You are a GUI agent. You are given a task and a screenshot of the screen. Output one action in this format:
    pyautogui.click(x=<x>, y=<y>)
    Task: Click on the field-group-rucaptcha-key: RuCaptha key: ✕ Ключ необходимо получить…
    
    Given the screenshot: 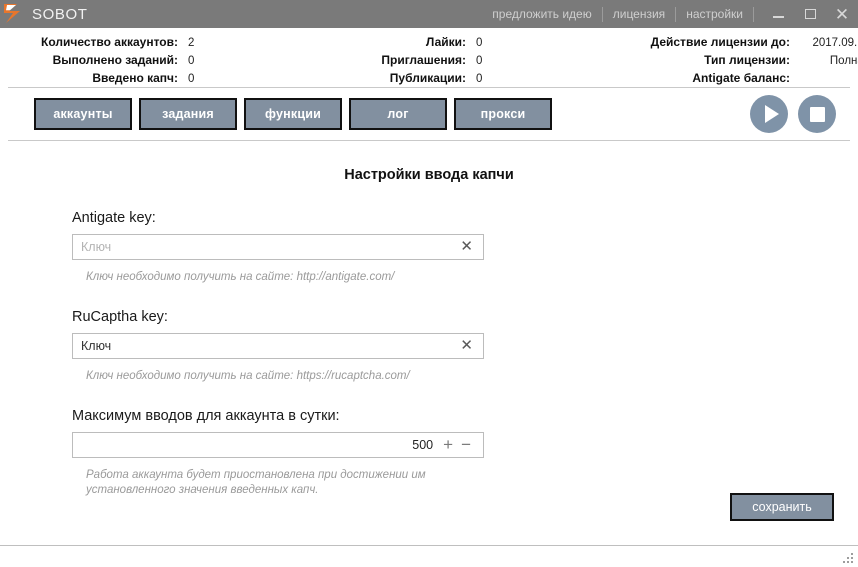 What is the action you would take?
    pyautogui.click(x=278, y=346)
    